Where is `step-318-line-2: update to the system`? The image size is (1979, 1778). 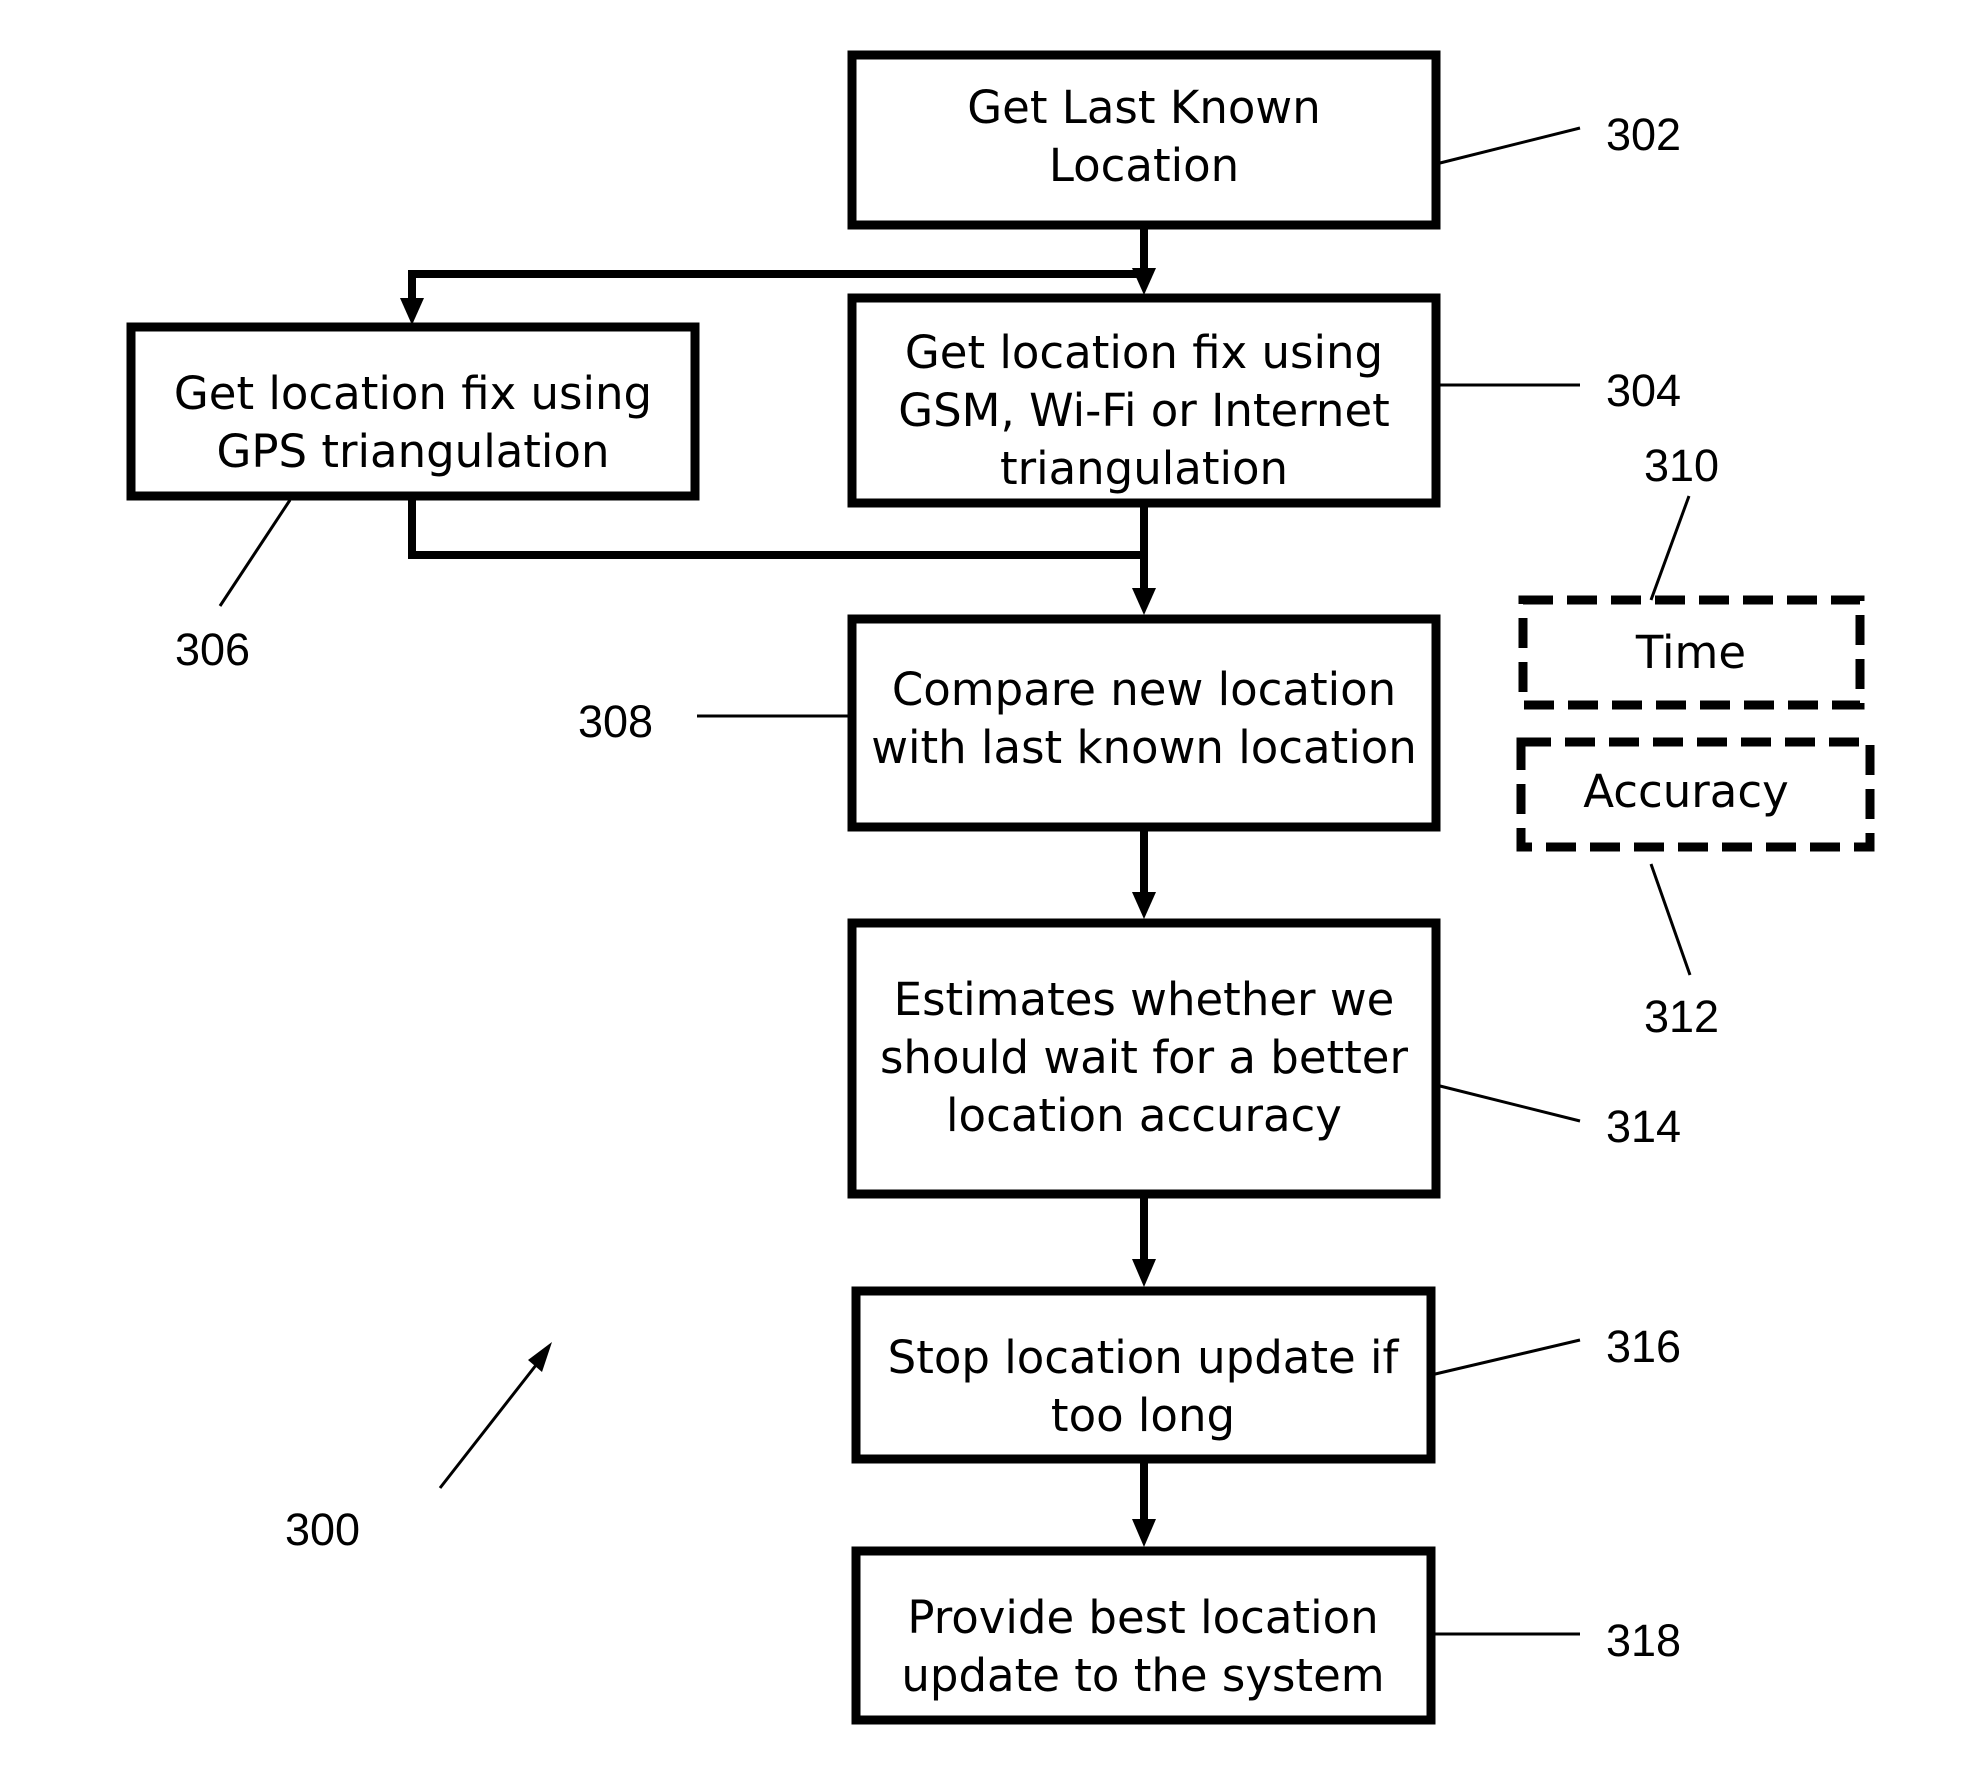
step-318-line-2: update to the system is located at coordinates (1142, 1675).